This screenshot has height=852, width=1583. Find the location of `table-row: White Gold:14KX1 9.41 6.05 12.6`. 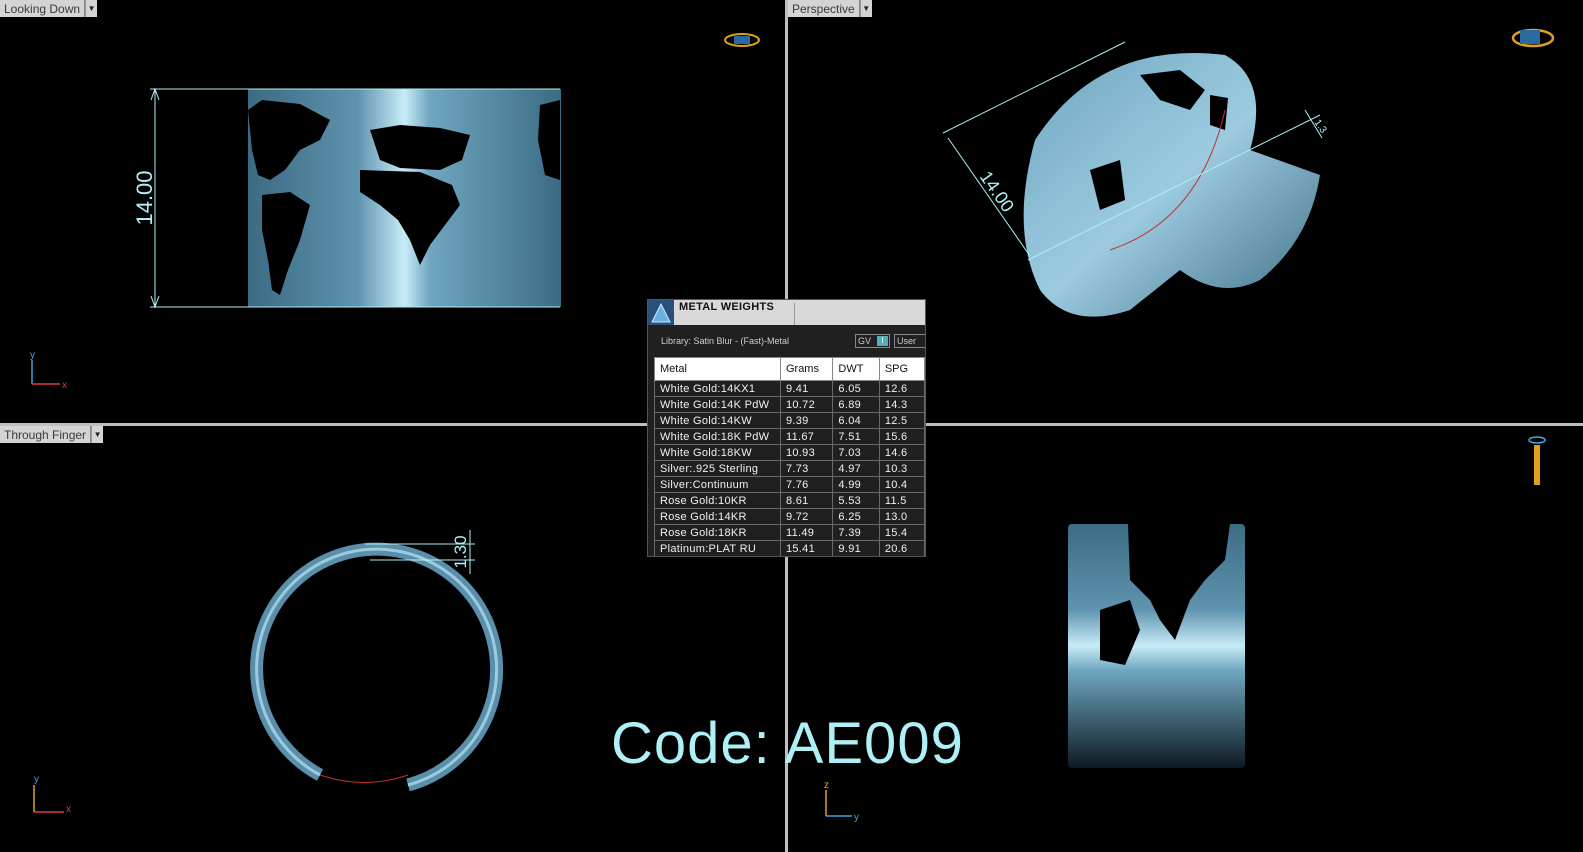

table-row: White Gold:14KX1 9.41 6.05 12.6 is located at coordinates (789, 388).